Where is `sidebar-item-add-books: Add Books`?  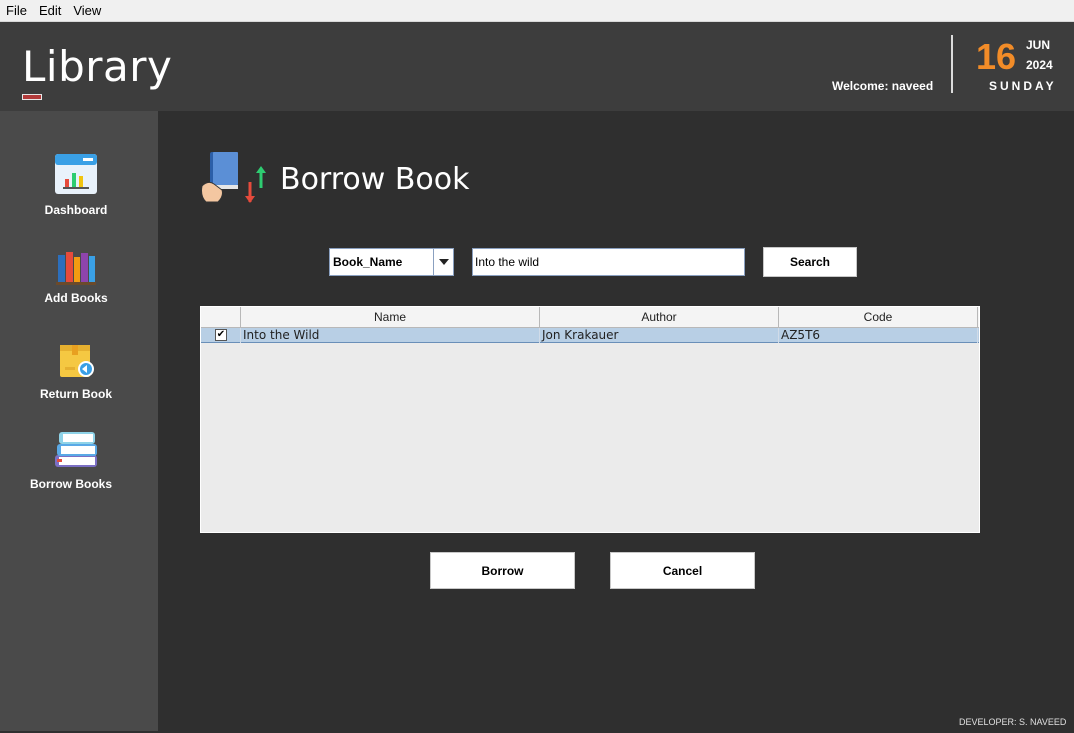 sidebar-item-add-books: Add Books is located at coordinates (76, 277).